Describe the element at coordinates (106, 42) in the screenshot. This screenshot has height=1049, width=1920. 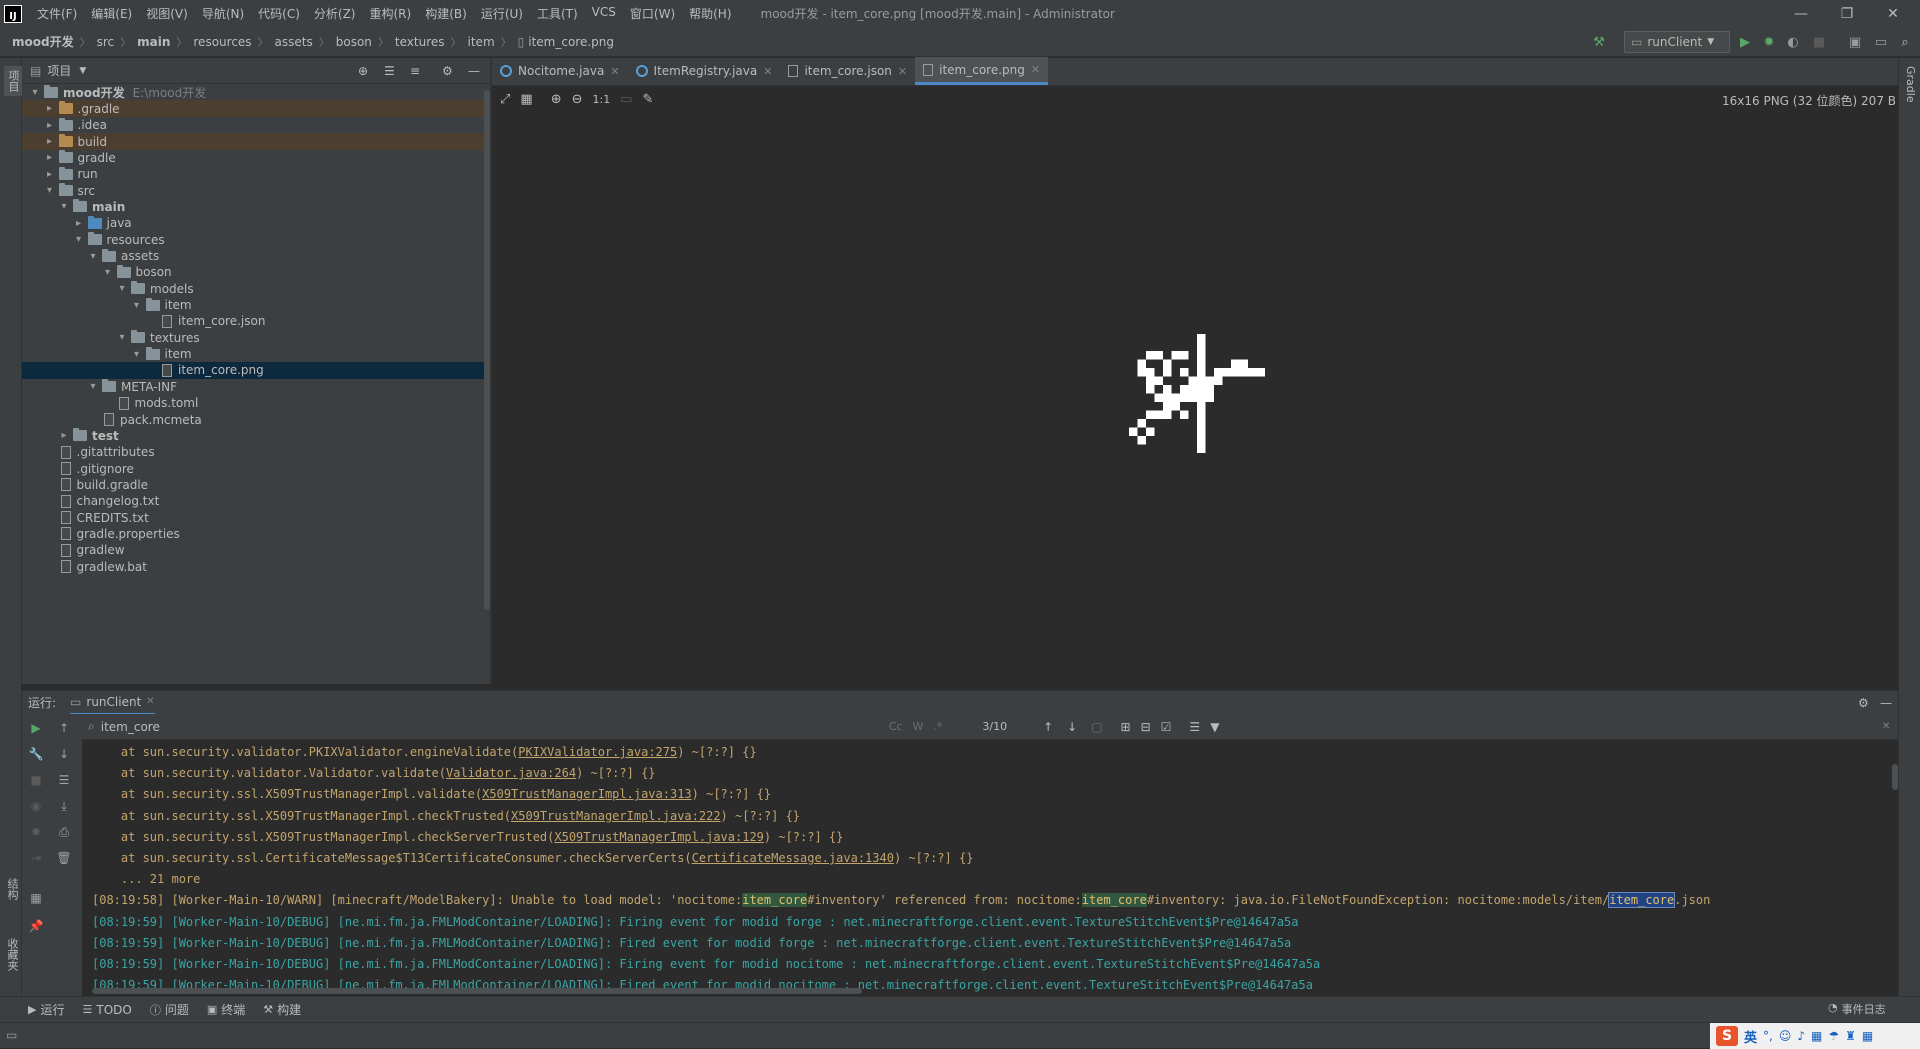
I see `breadcrumb-item: src` at that location.